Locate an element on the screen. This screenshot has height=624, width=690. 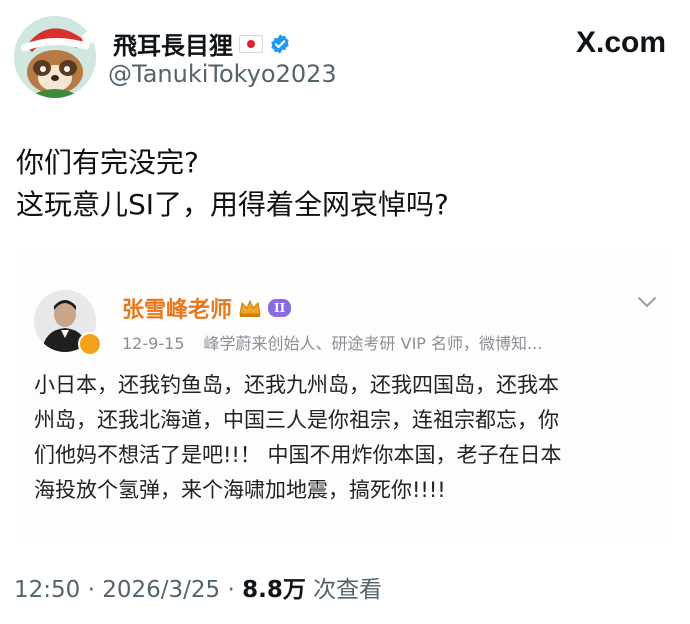
post-stats: 12:50 · 2026/3/25 · 8.8万 次查看 is located at coordinates (198, 587).